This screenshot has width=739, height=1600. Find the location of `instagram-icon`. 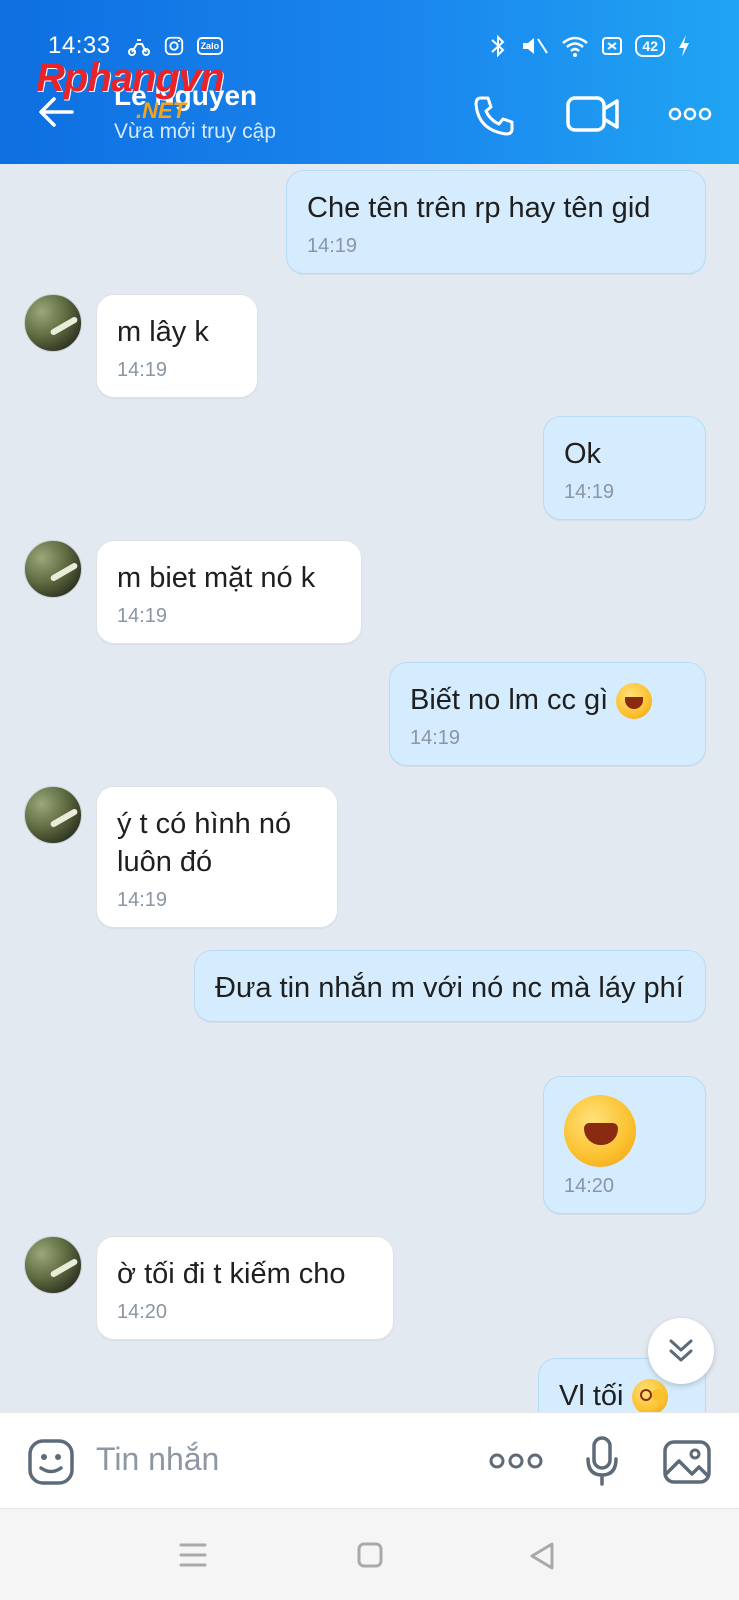

instagram-icon is located at coordinates (173, 46).